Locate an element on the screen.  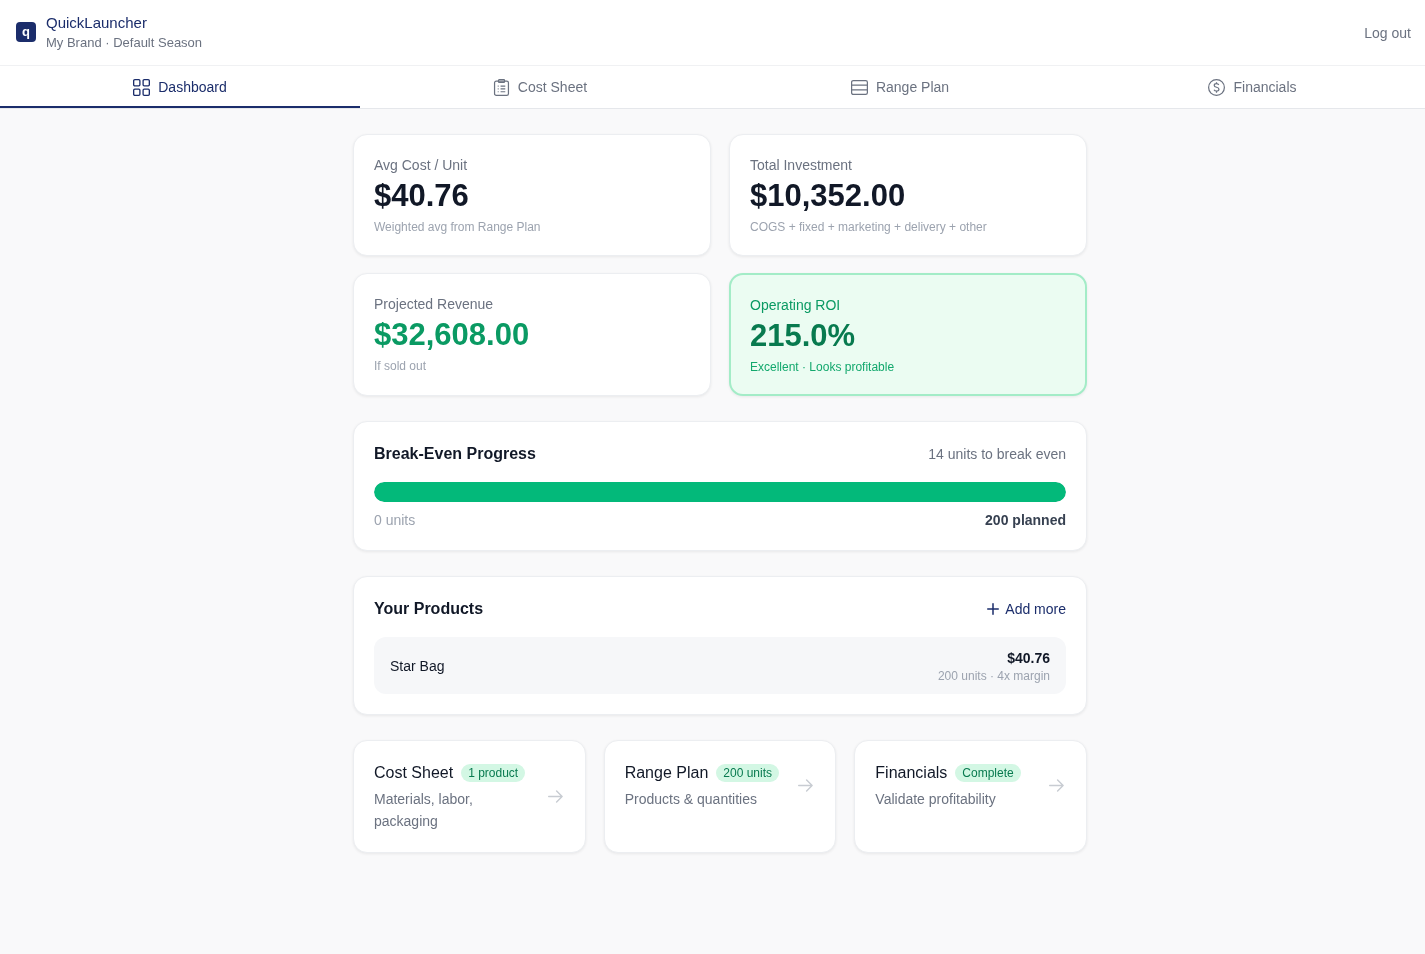
section-description: Products & quantities is located at coordinates (690, 799).